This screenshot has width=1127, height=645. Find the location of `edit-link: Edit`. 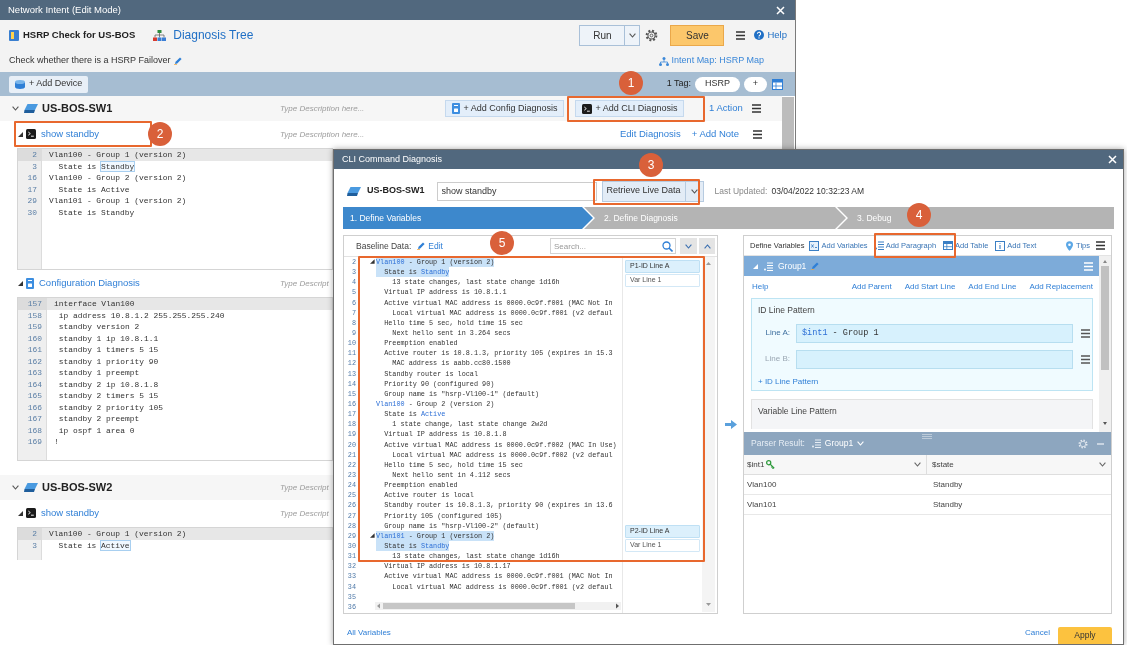

edit-link: Edit is located at coordinates (435, 246).